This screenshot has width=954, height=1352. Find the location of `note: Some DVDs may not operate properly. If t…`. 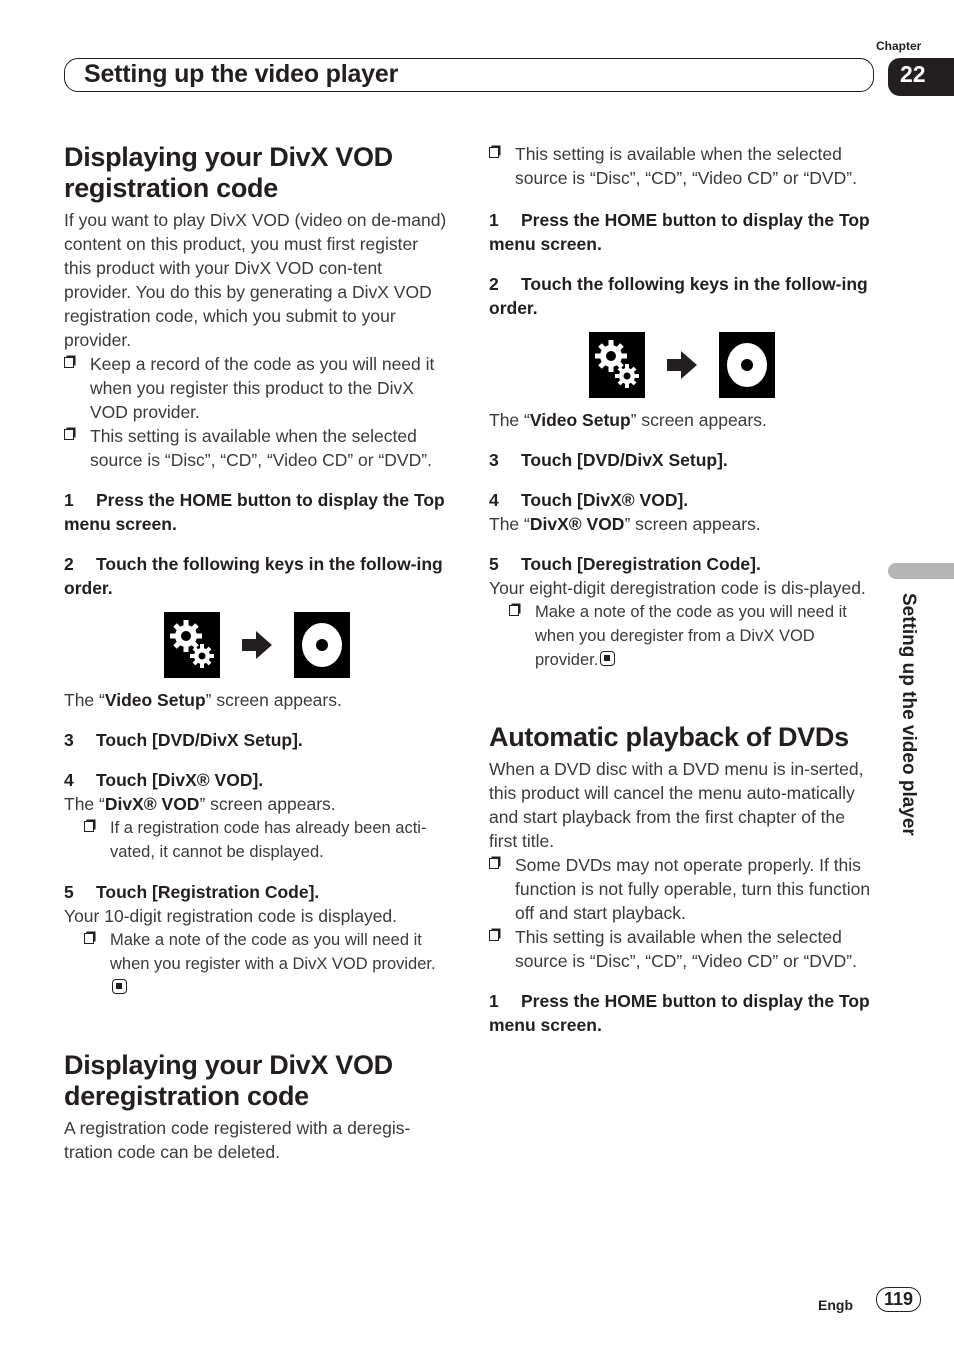

note: Some DVDs may not operate properly. If t… is located at coordinates (681, 889).